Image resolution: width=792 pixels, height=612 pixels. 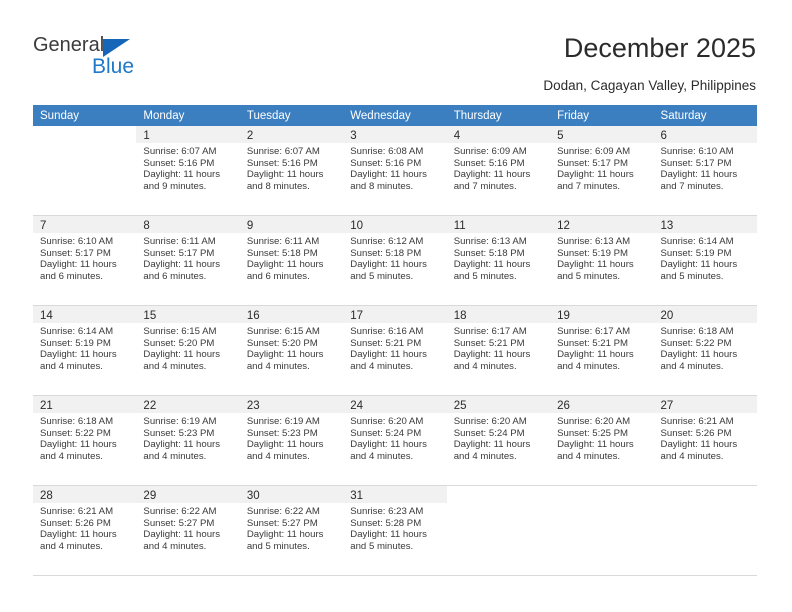 I want to click on sunrise-text: Sunrise: 6:19 AM, so click(x=283, y=421).